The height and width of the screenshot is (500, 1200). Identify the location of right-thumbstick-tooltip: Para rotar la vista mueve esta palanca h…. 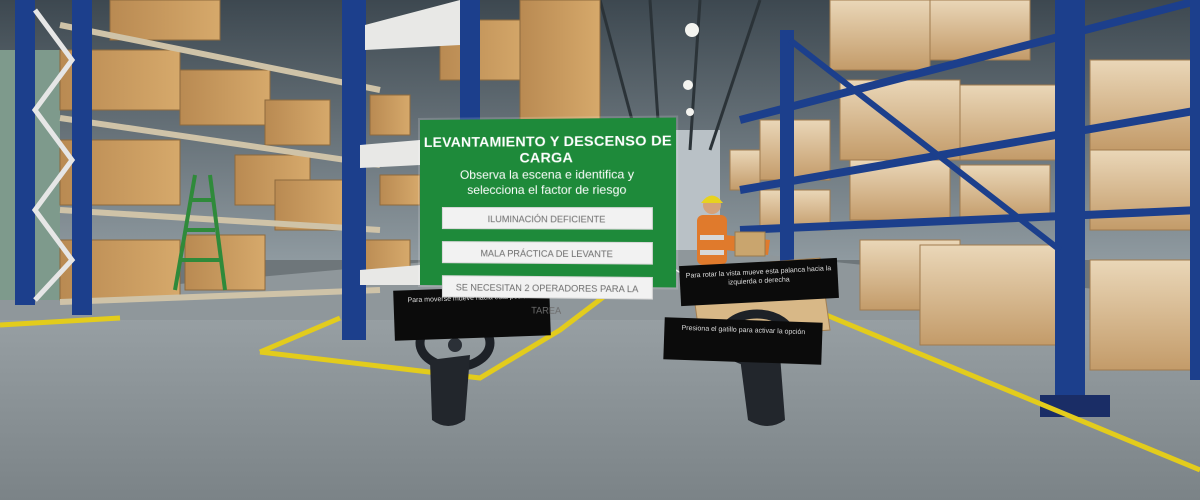
(759, 282).